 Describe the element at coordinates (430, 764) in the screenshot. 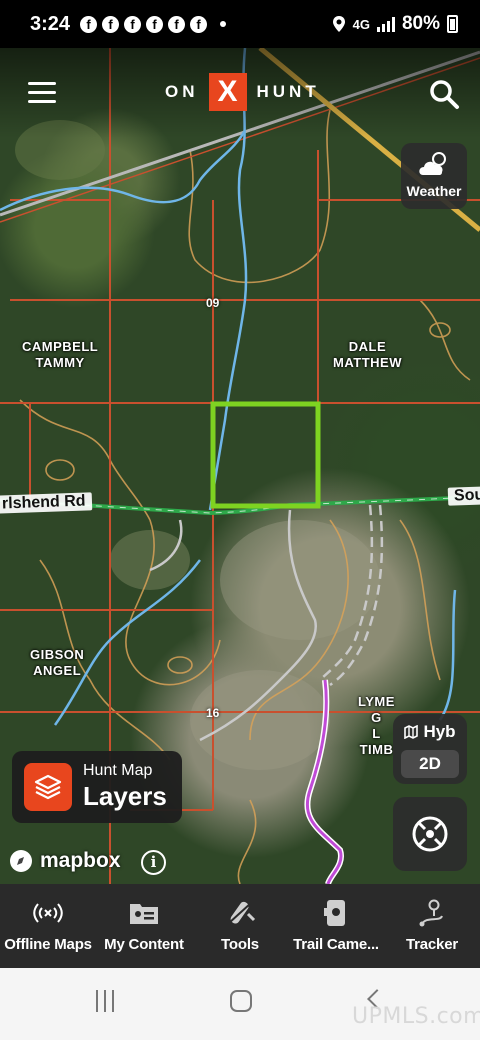

I see `dimension-toggle: 2D` at that location.